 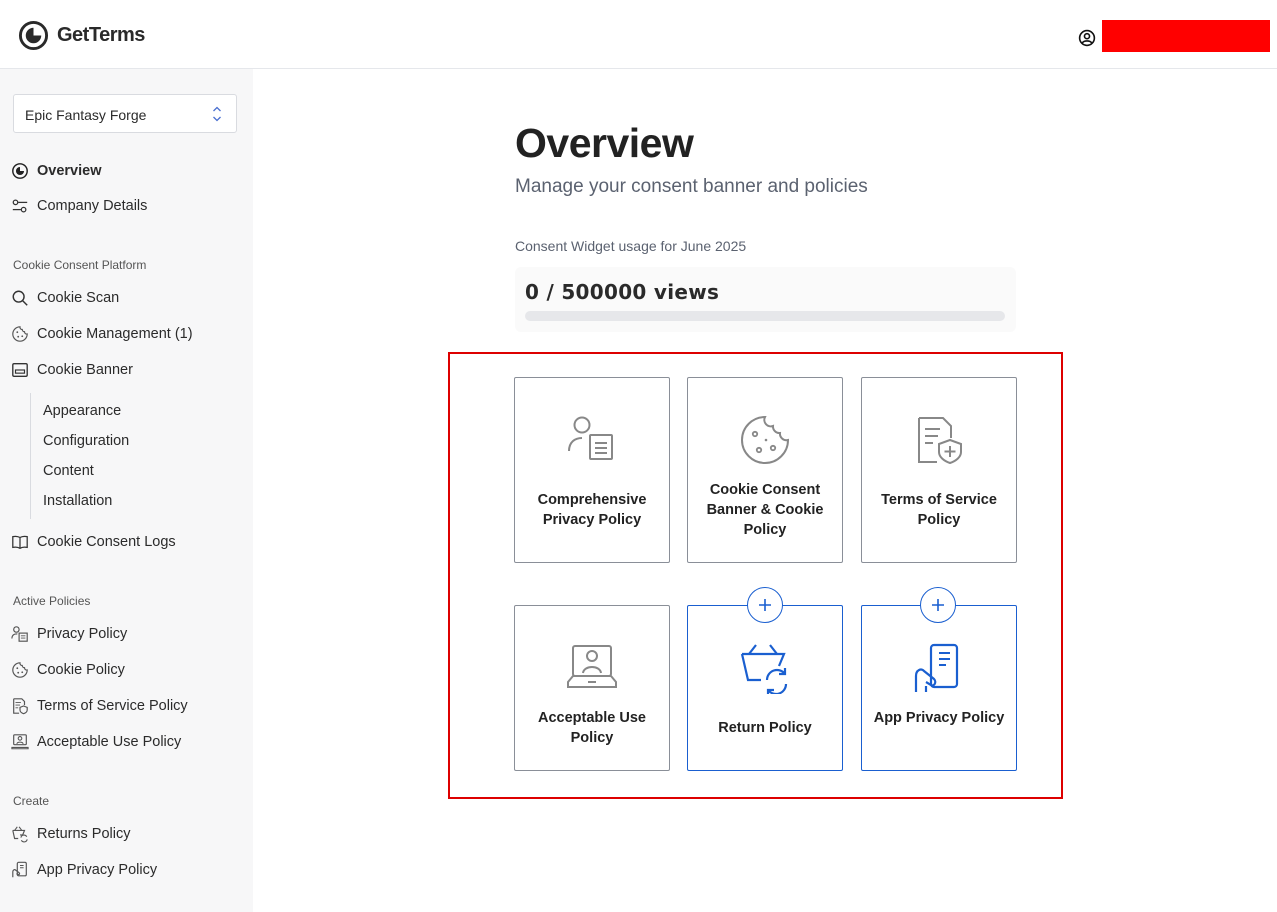 I want to click on usage-value: 0 / 500000 views, so click(x=622, y=292).